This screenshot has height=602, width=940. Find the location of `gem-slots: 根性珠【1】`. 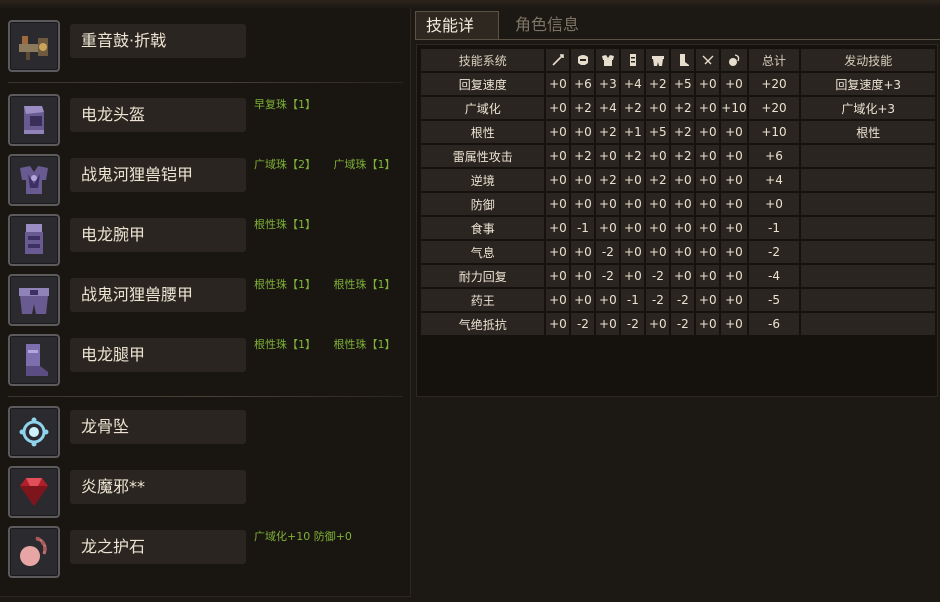

gem-slots: 根性珠【1】 is located at coordinates (292, 224).